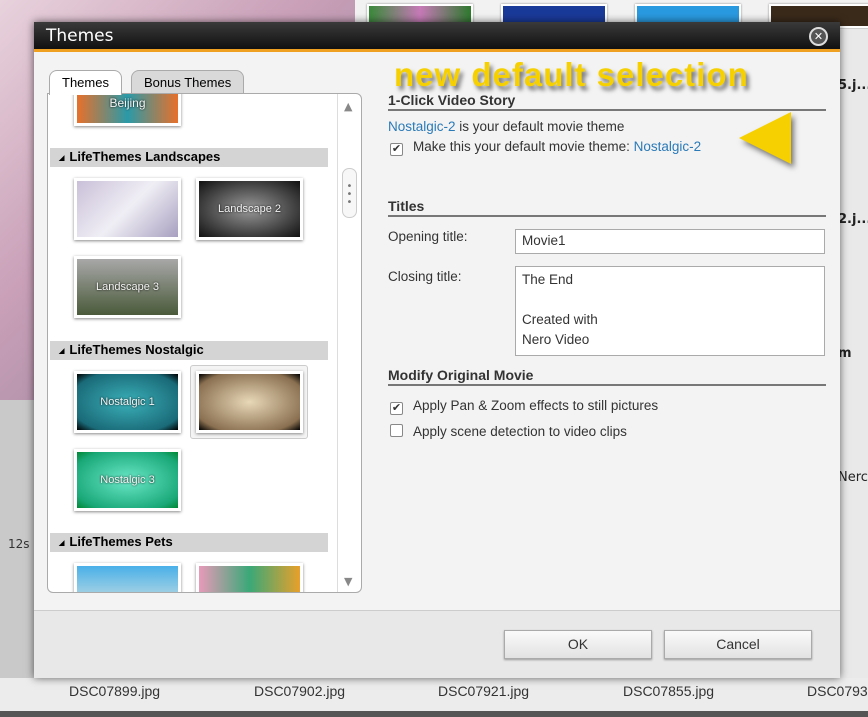 This screenshot has height=717, width=868. What do you see at coordinates (670, 311) in the screenshot?
I see `closing-title-textarea: The End Created with Nero Video` at bounding box center [670, 311].